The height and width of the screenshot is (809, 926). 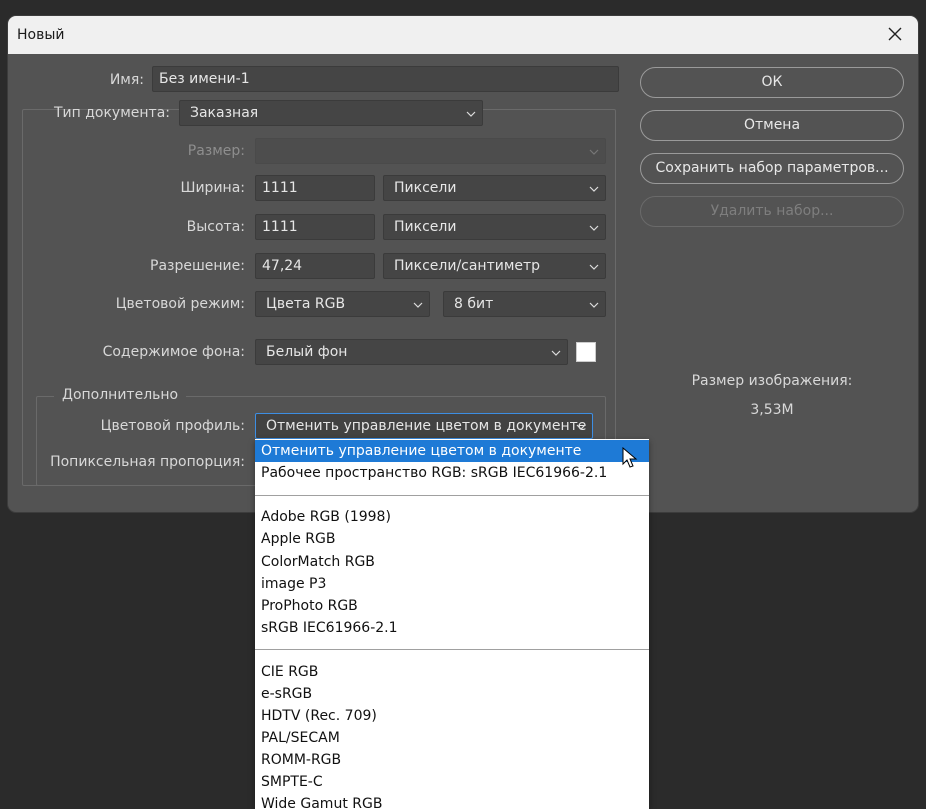 I want to click on bg-label: Содержимое фона:, so click(x=173, y=352).